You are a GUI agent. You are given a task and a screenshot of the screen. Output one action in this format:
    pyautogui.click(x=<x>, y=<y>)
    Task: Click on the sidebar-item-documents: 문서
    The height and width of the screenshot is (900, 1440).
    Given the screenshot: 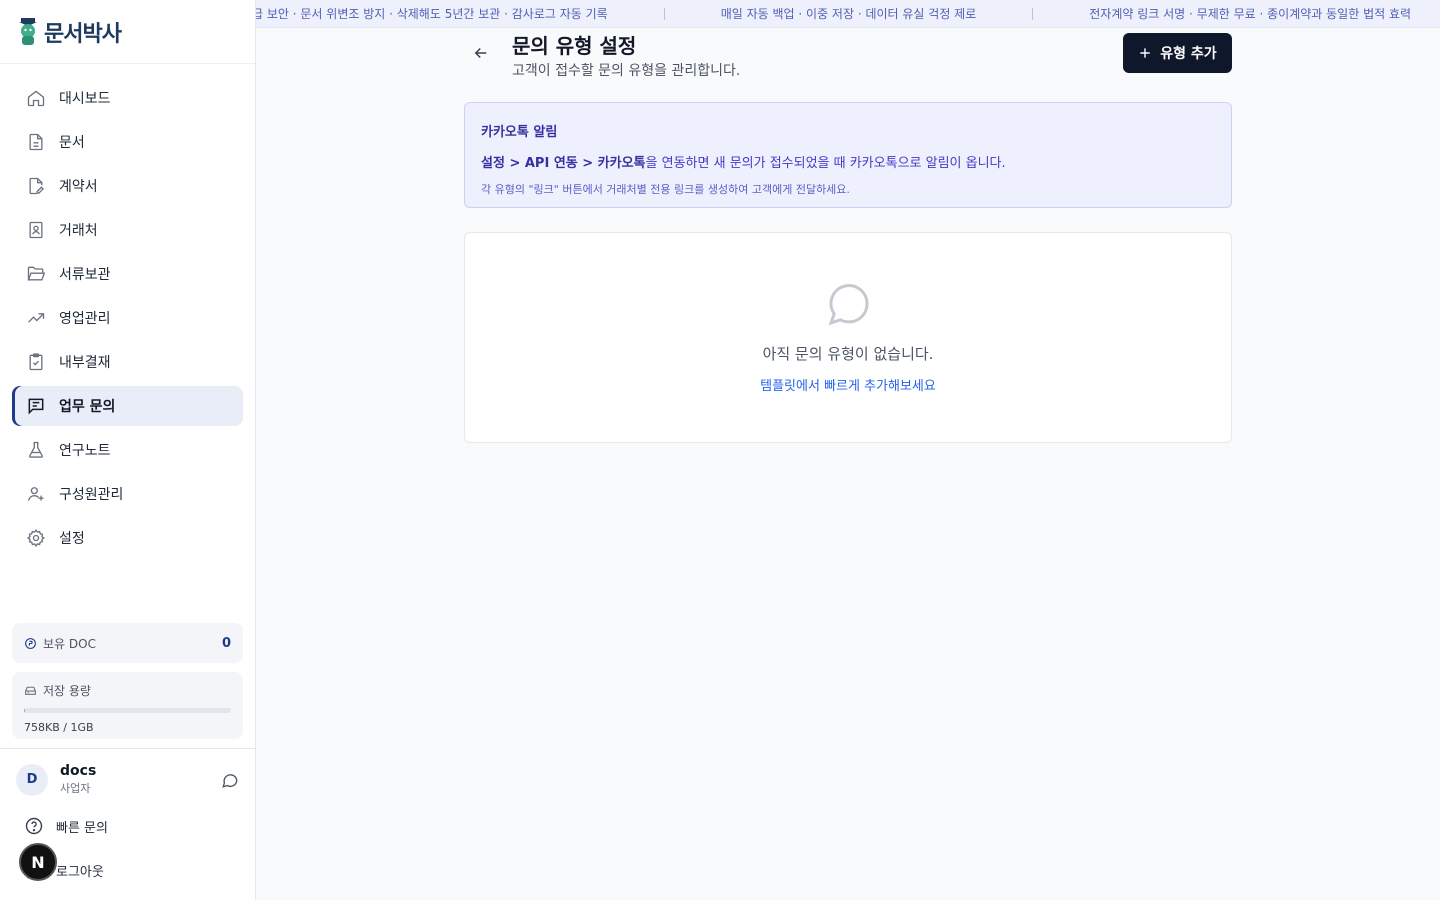 What is the action you would take?
    pyautogui.click(x=127, y=142)
    